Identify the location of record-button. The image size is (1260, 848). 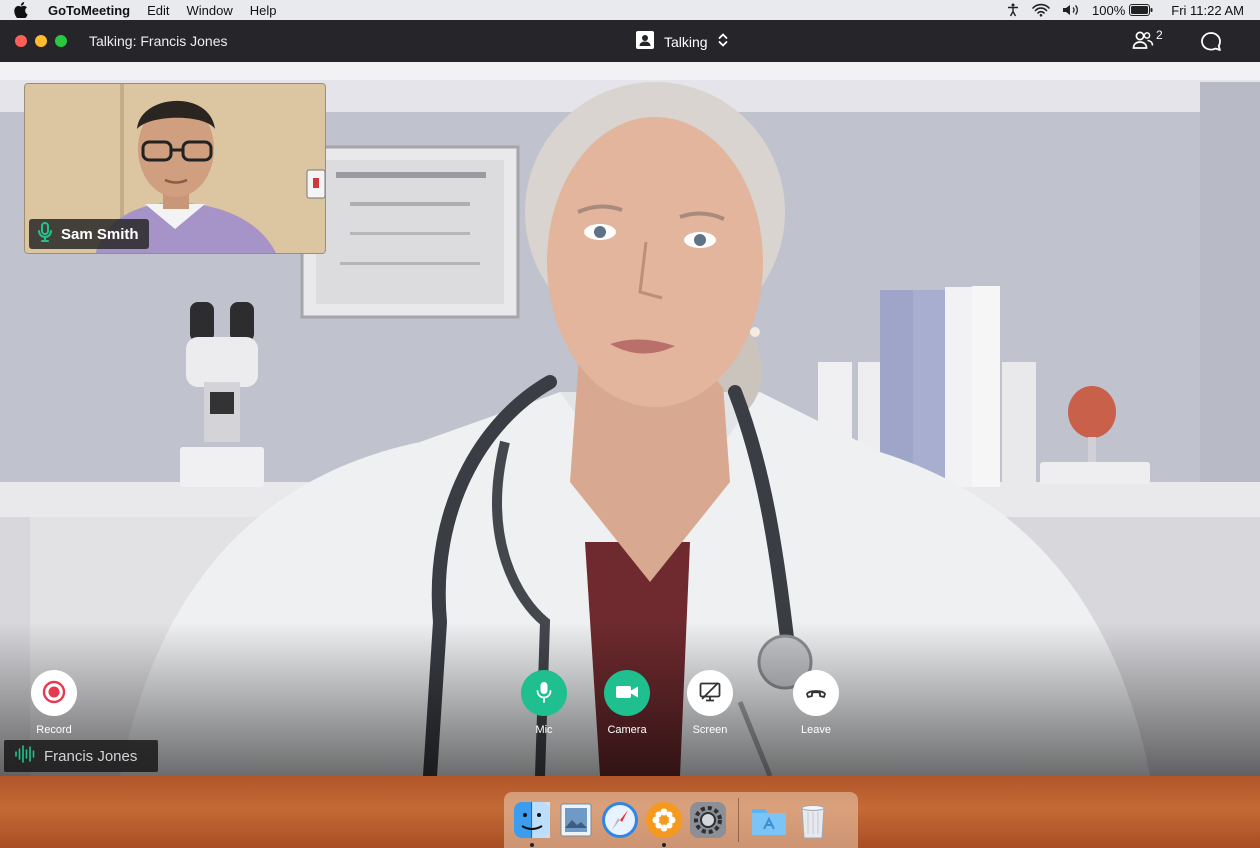
(54, 693).